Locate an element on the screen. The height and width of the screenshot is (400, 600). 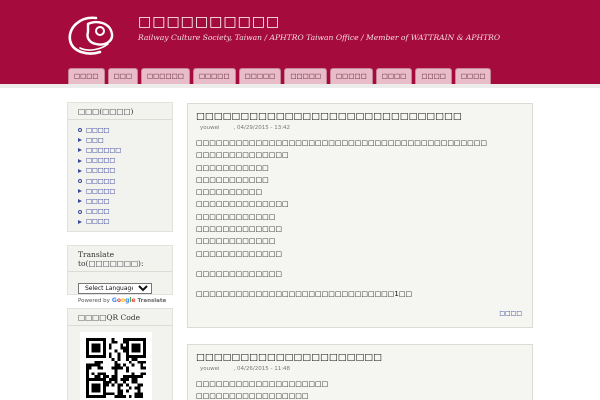
powered-by-google: Powered by Google Translate is located at coordinates (125, 300).